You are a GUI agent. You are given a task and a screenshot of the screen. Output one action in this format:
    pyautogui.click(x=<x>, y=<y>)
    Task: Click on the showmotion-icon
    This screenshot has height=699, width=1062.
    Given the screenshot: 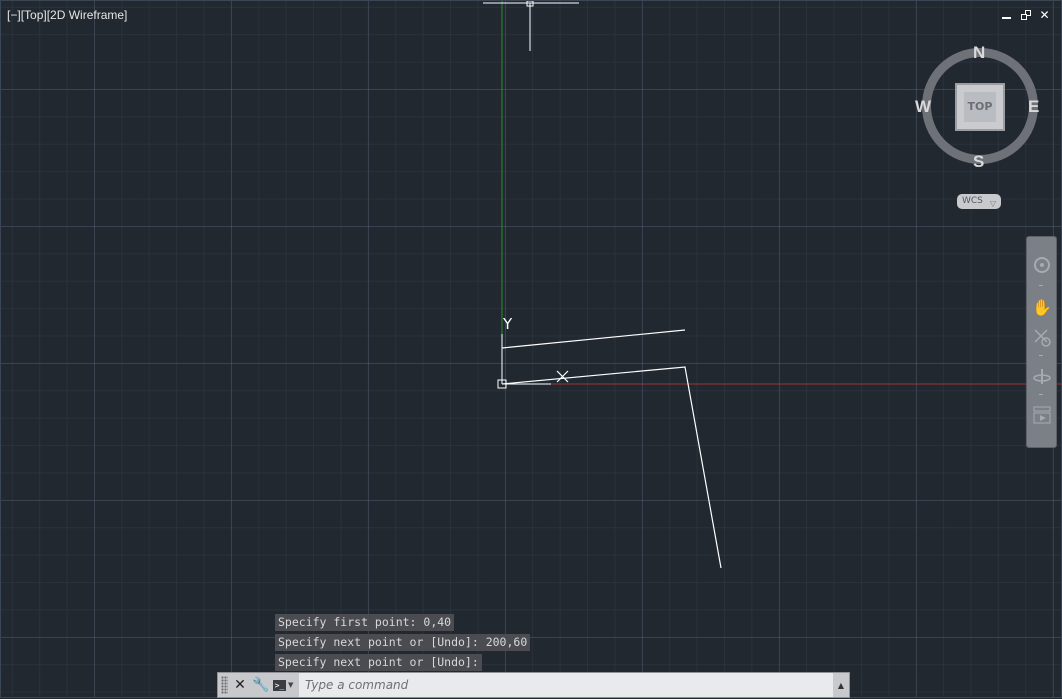 What is the action you would take?
    pyautogui.click(x=1042, y=415)
    